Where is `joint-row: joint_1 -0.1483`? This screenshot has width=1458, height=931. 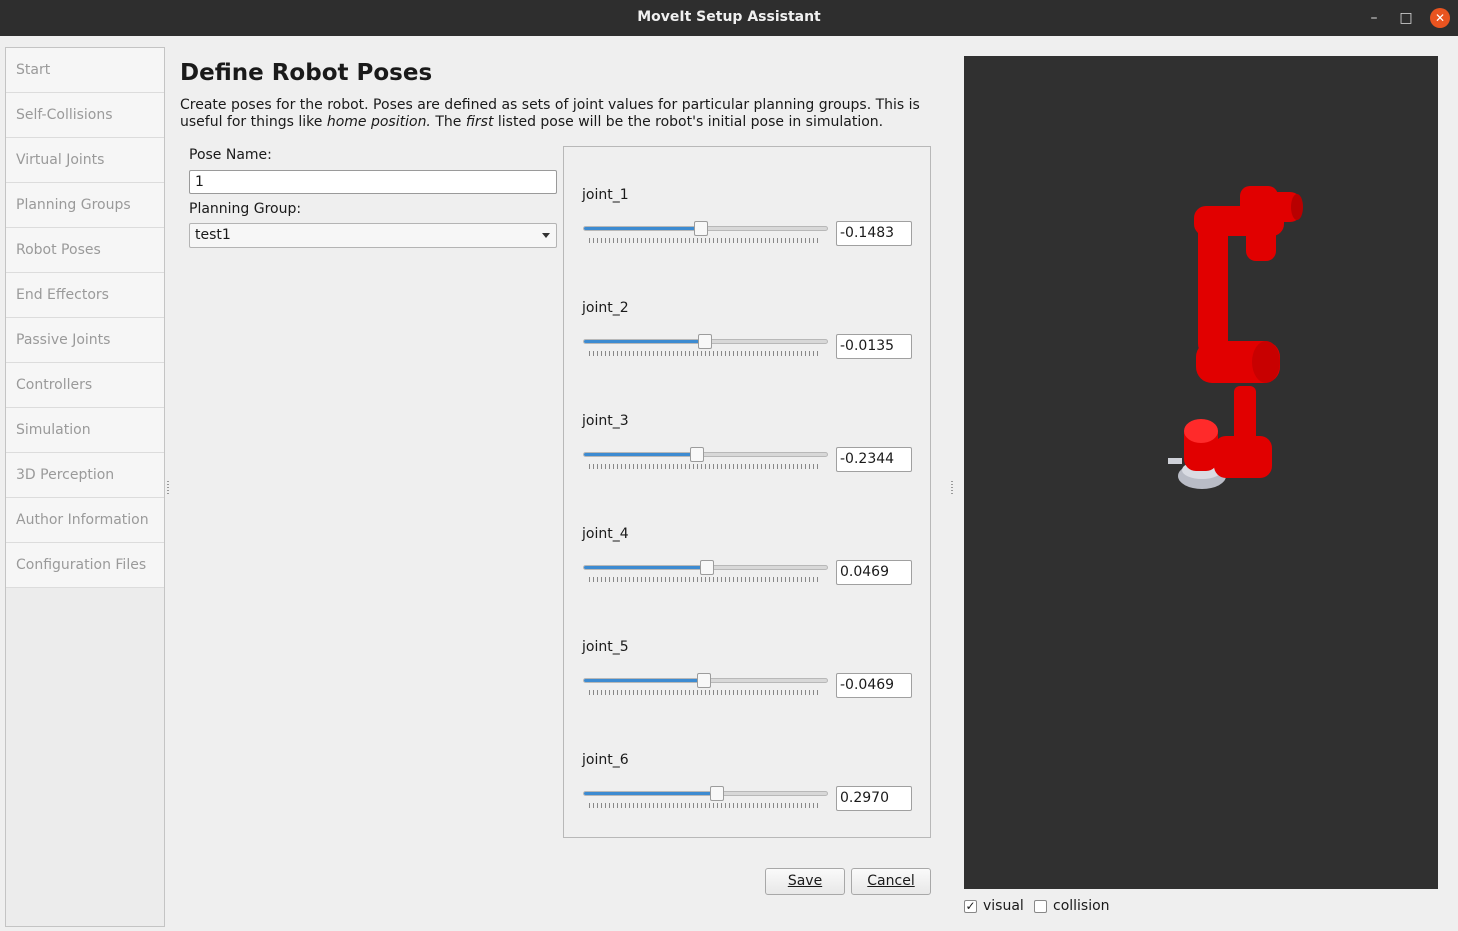 joint-row: joint_1 -0.1483 is located at coordinates (752, 227).